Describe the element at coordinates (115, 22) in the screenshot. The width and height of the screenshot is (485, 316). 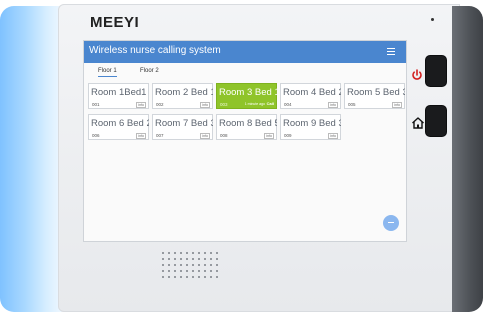
I see `brand-logo: MEEYI` at that location.